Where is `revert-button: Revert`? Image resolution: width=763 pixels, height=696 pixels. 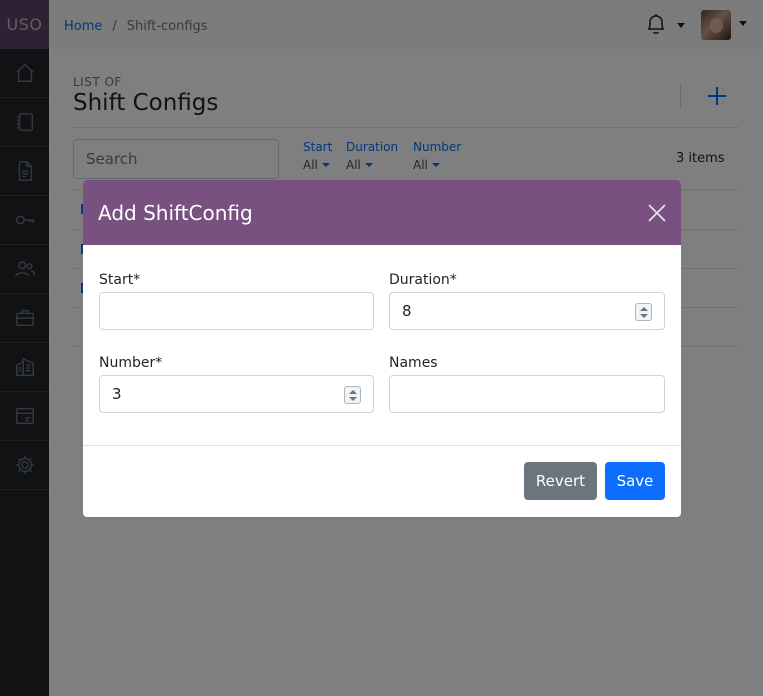 revert-button: Revert is located at coordinates (560, 481).